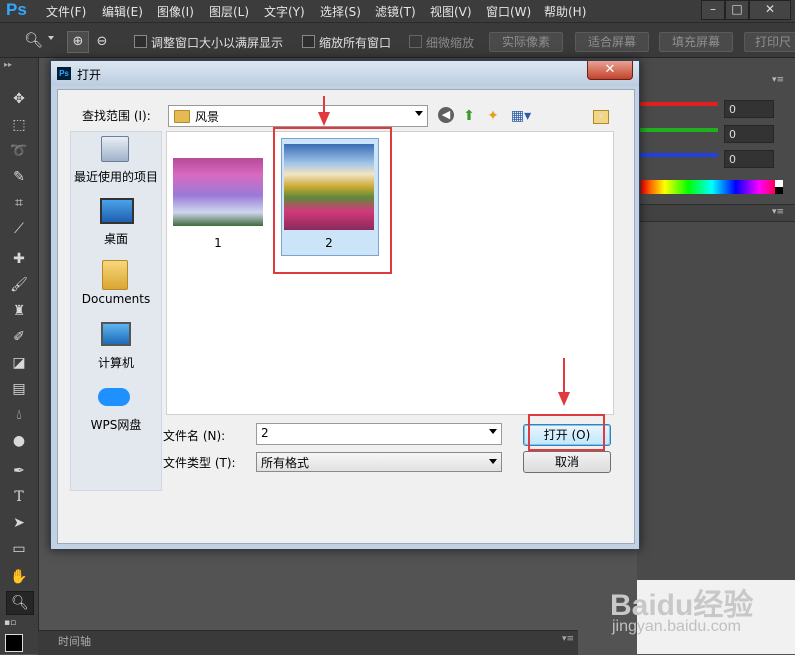 This screenshot has width=795, height=655. What do you see at coordinates (19, 363) in the screenshot?
I see `eraser-tool-icon: ◪` at bounding box center [19, 363].